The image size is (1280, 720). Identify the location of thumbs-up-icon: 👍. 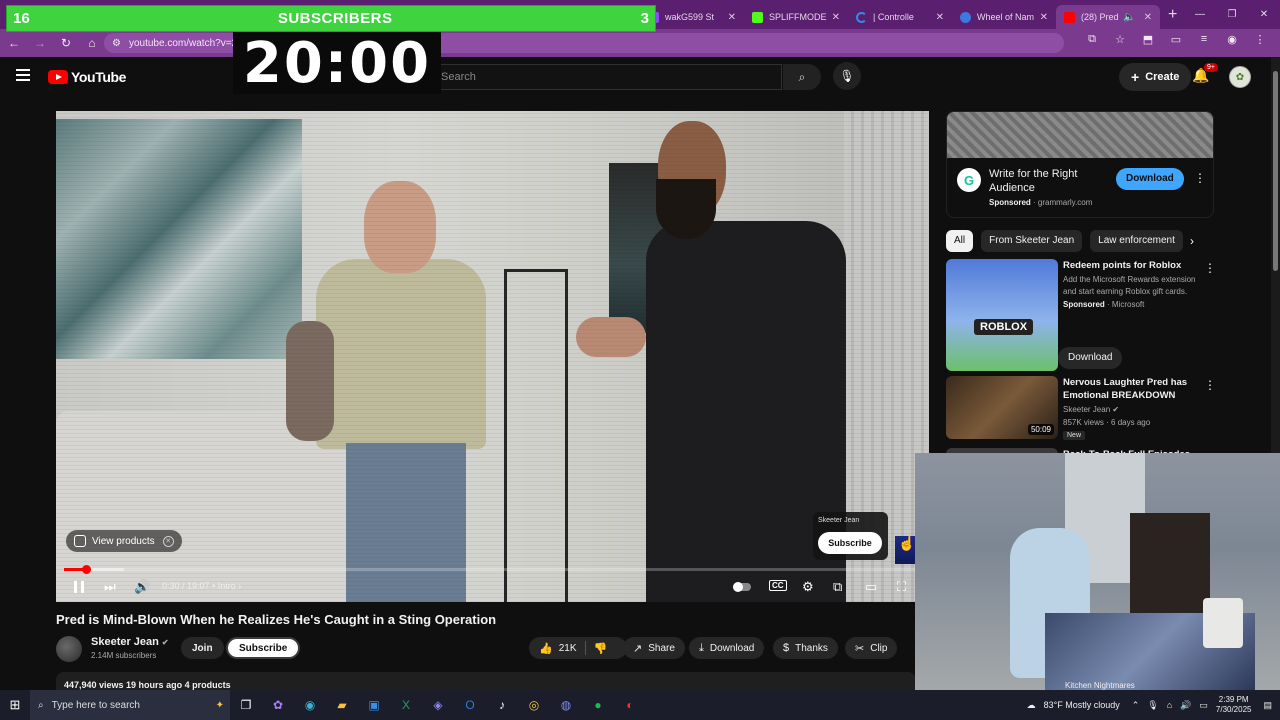
(546, 648).